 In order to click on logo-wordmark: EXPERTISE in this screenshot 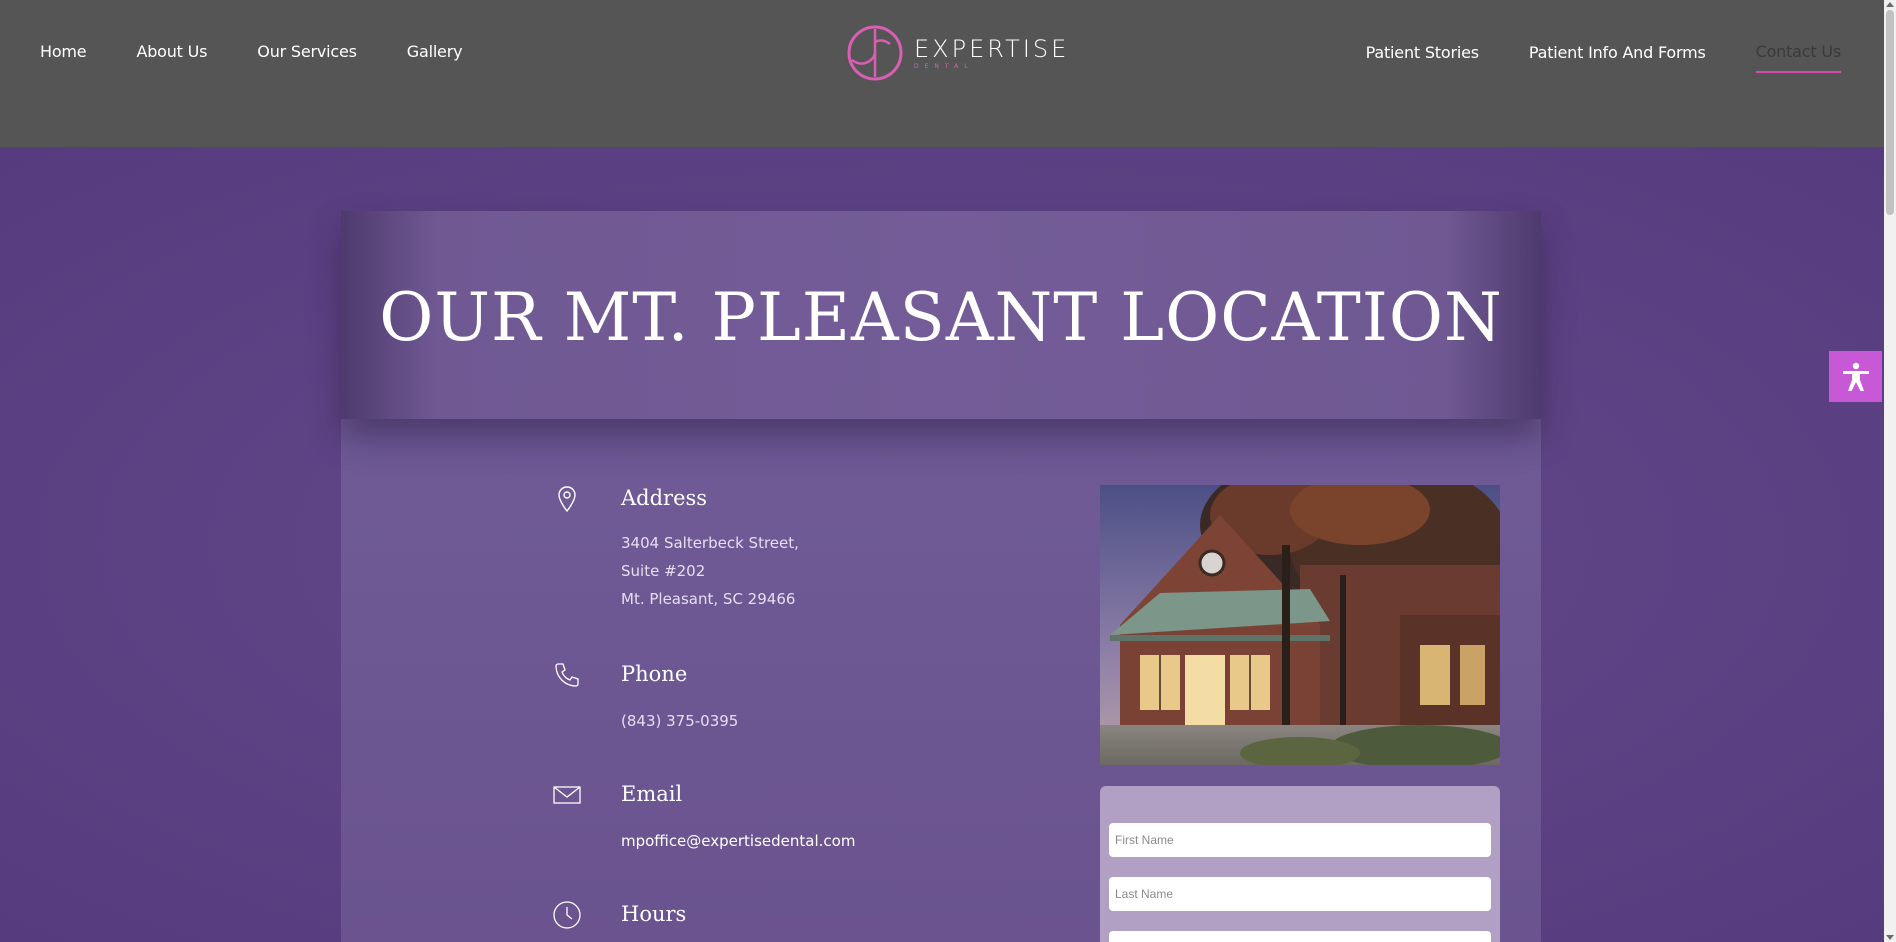, I will do `click(992, 48)`.